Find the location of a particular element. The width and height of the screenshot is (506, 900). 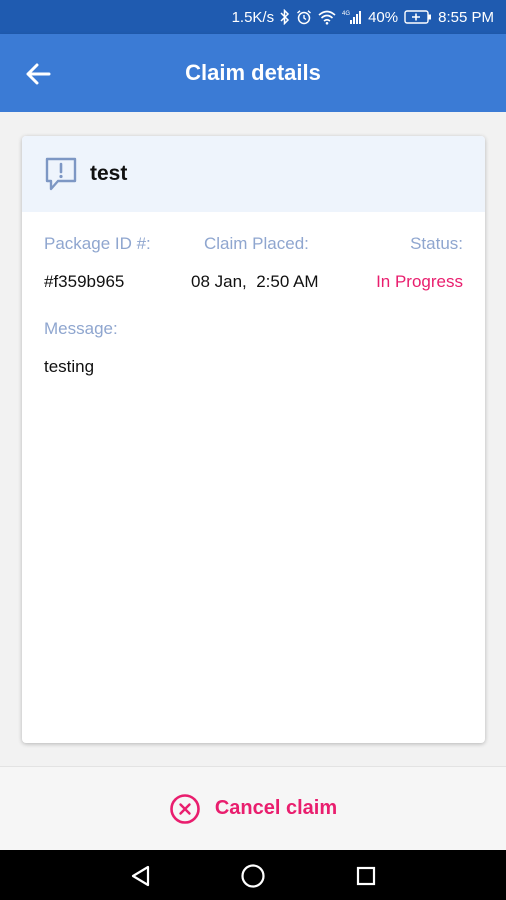

battery-charging-icon is located at coordinates (418, 17).